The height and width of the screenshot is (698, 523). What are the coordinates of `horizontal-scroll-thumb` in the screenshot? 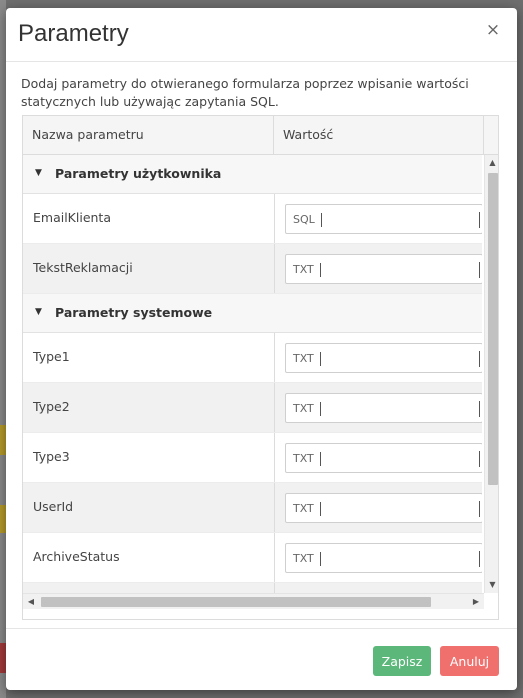 It's located at (236, 602).